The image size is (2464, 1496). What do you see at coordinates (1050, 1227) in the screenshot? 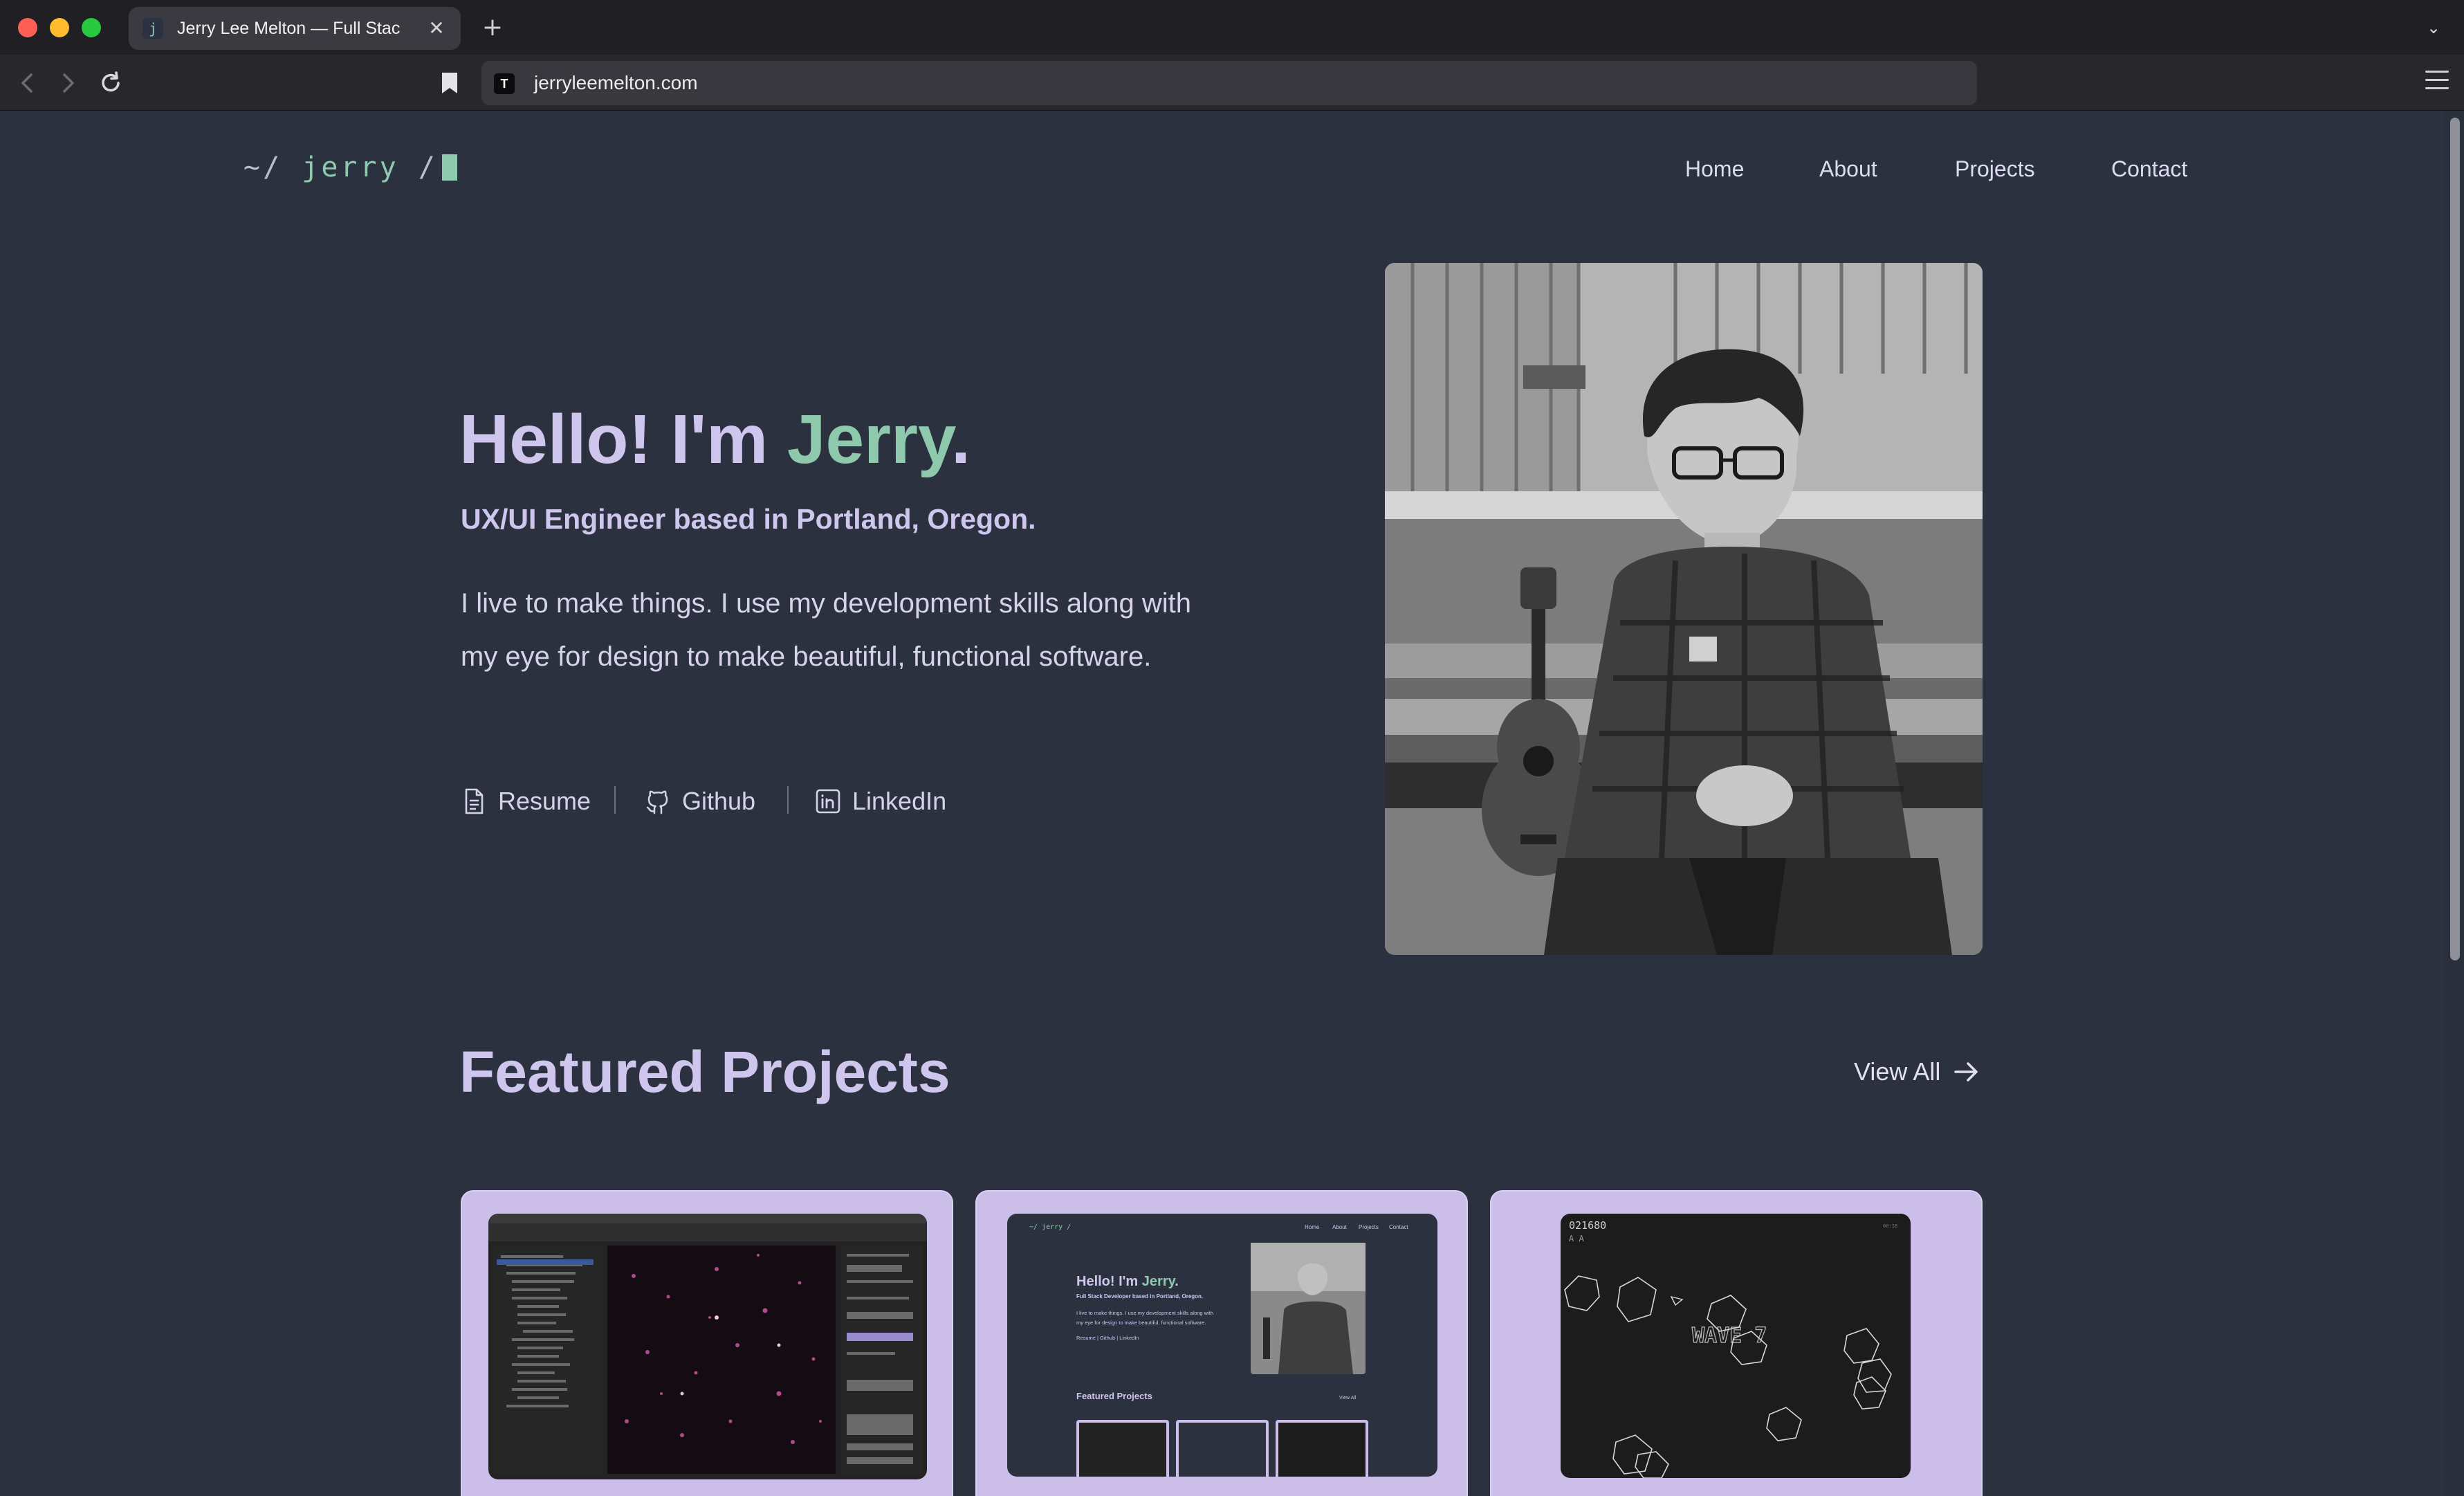
I see `mini-logo: ~/ jerry /` at bounding box center [1050, 1227].